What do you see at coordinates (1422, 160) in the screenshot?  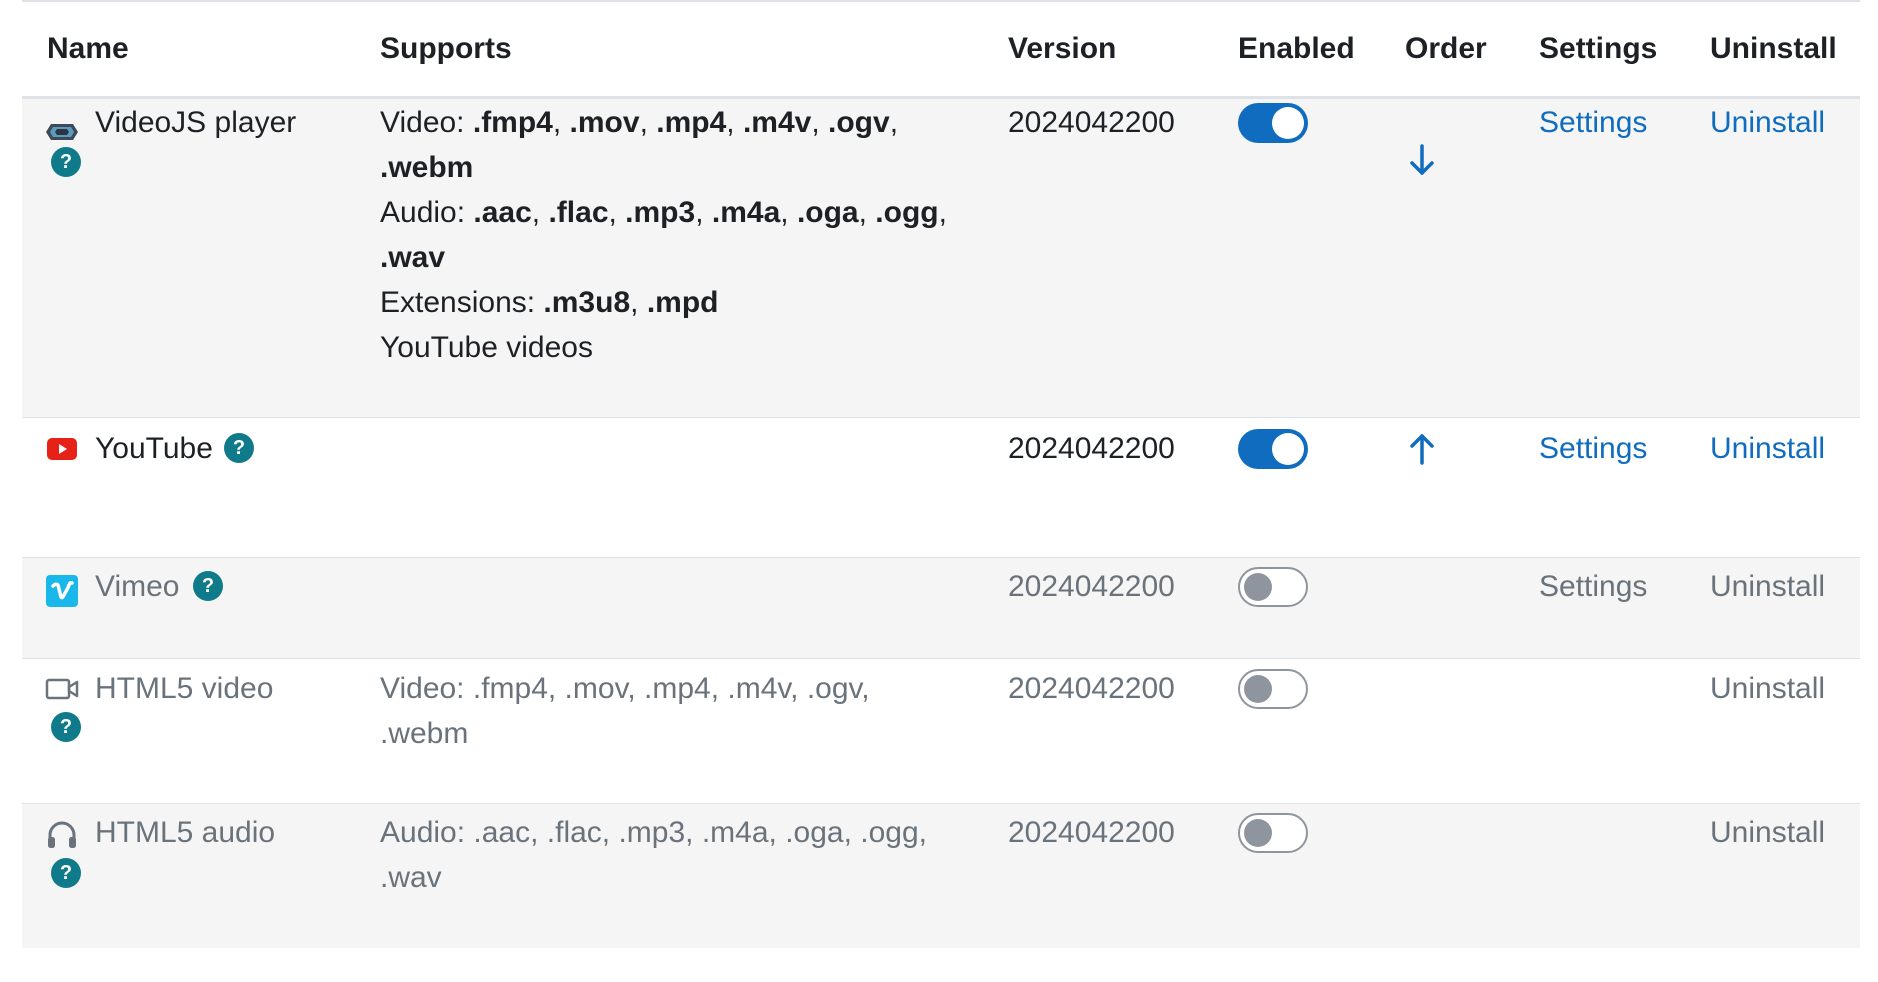 I see `move-down-icon` at bounding box center [1422, 160].